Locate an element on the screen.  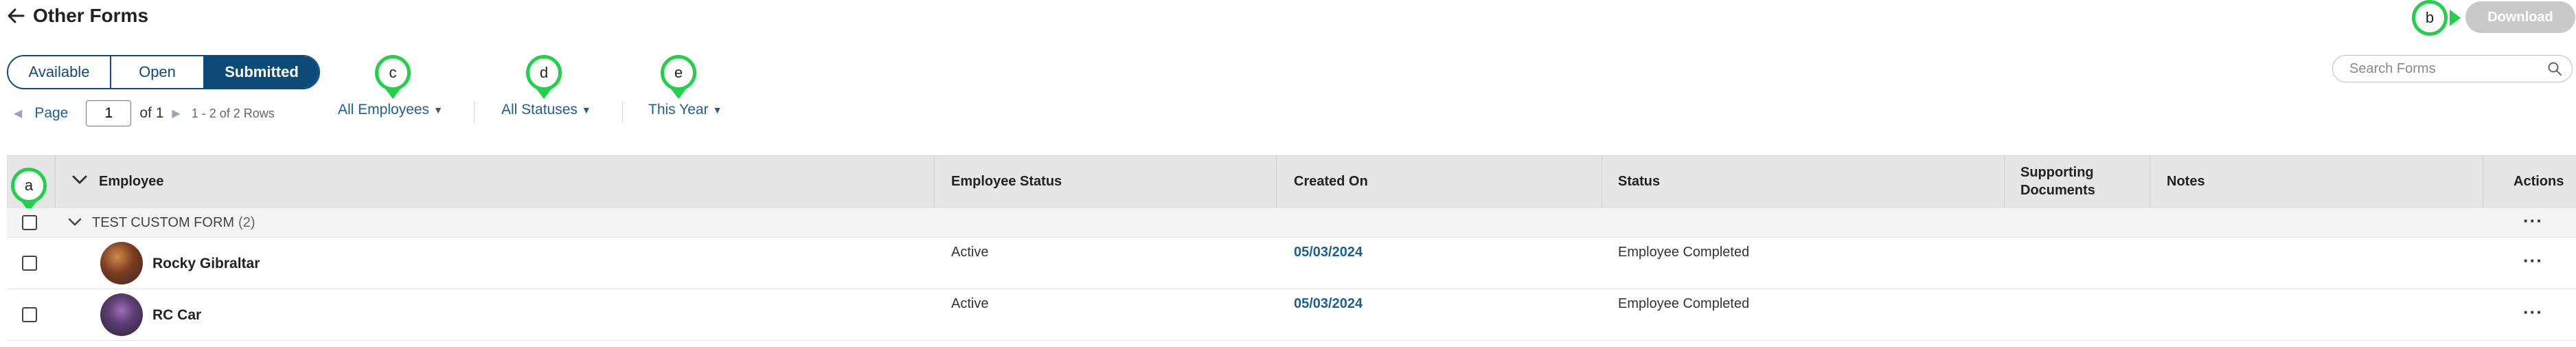
column-header-status: Status is located at coordinates (1639, 181).